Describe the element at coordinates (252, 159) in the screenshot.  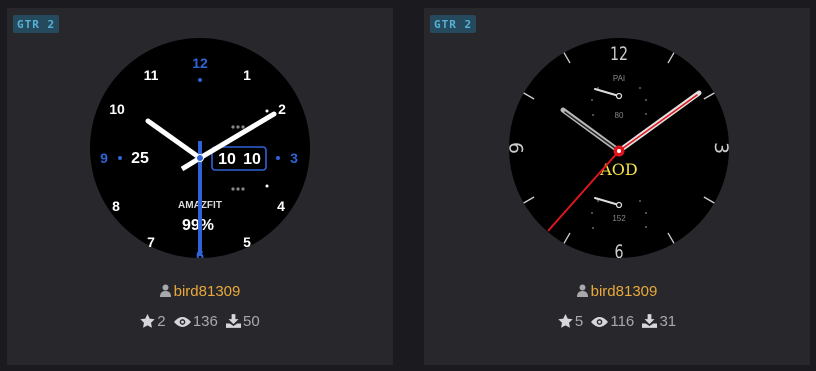
I see `digital-minutes: 10` at that location.